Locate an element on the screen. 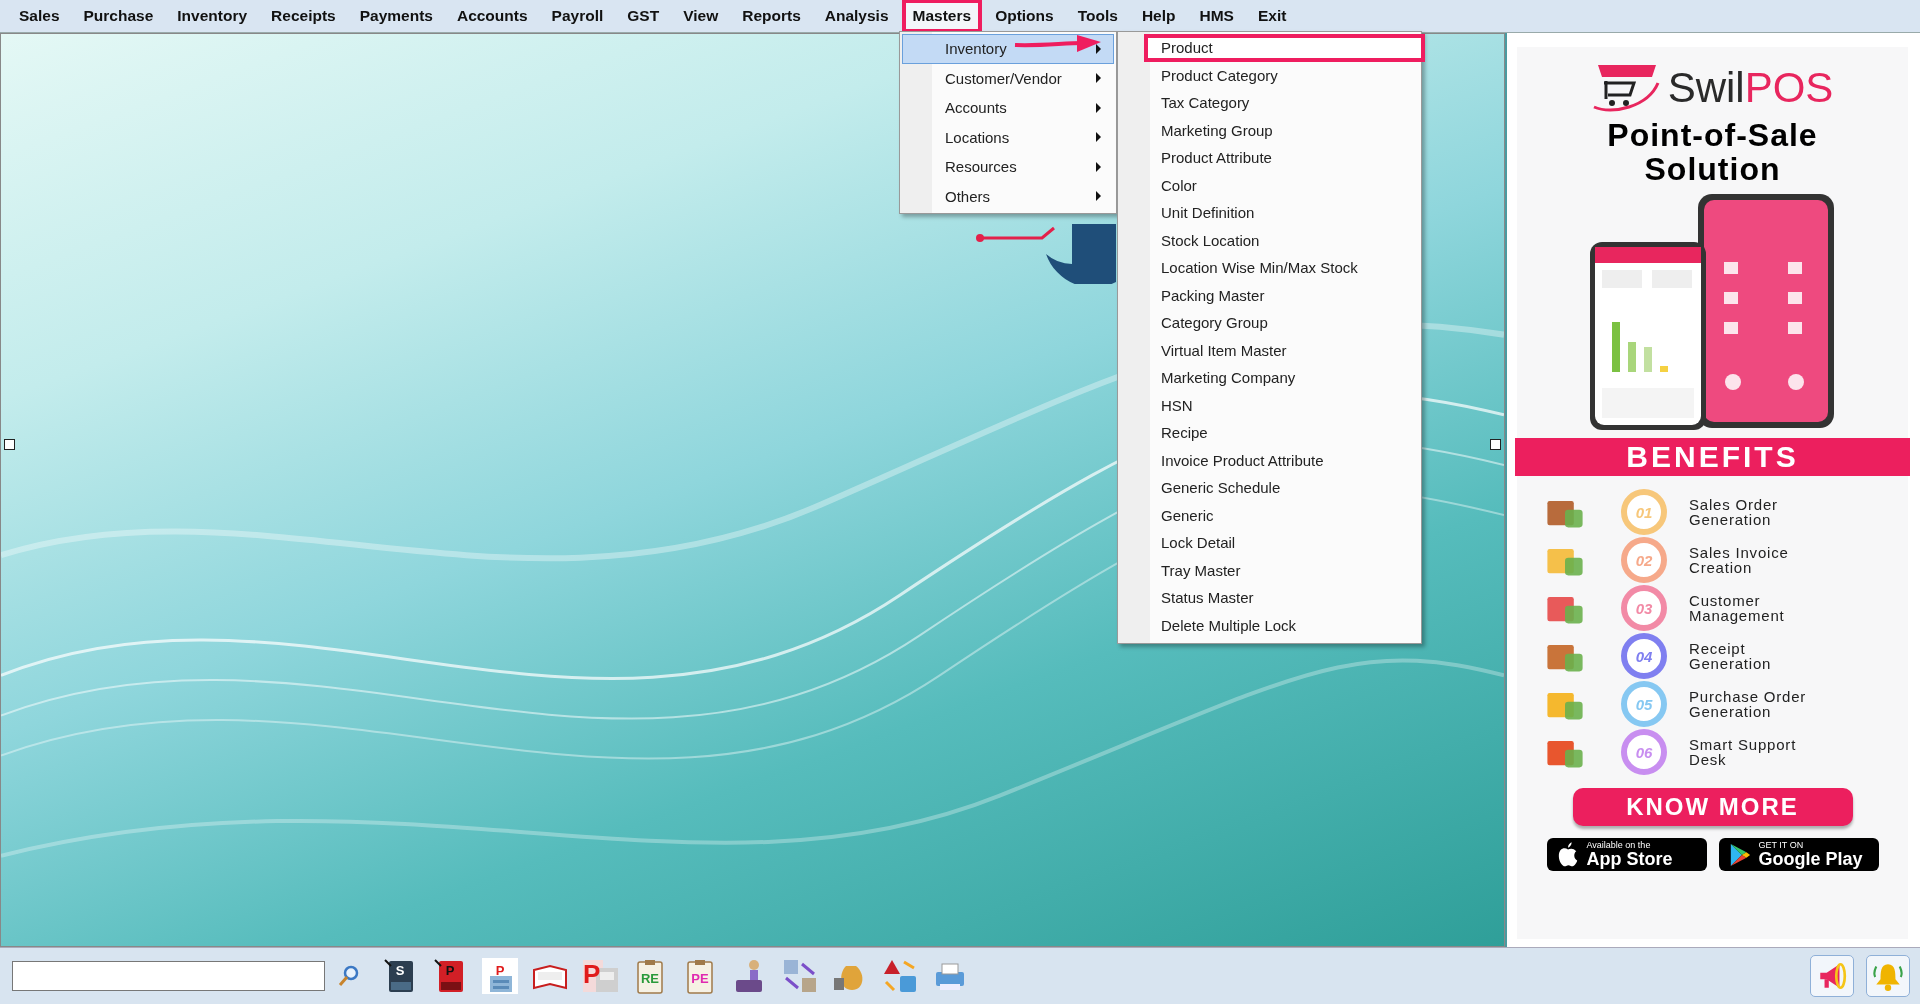  menu-item: Unit Definition is located at coordinates (1284, 213).